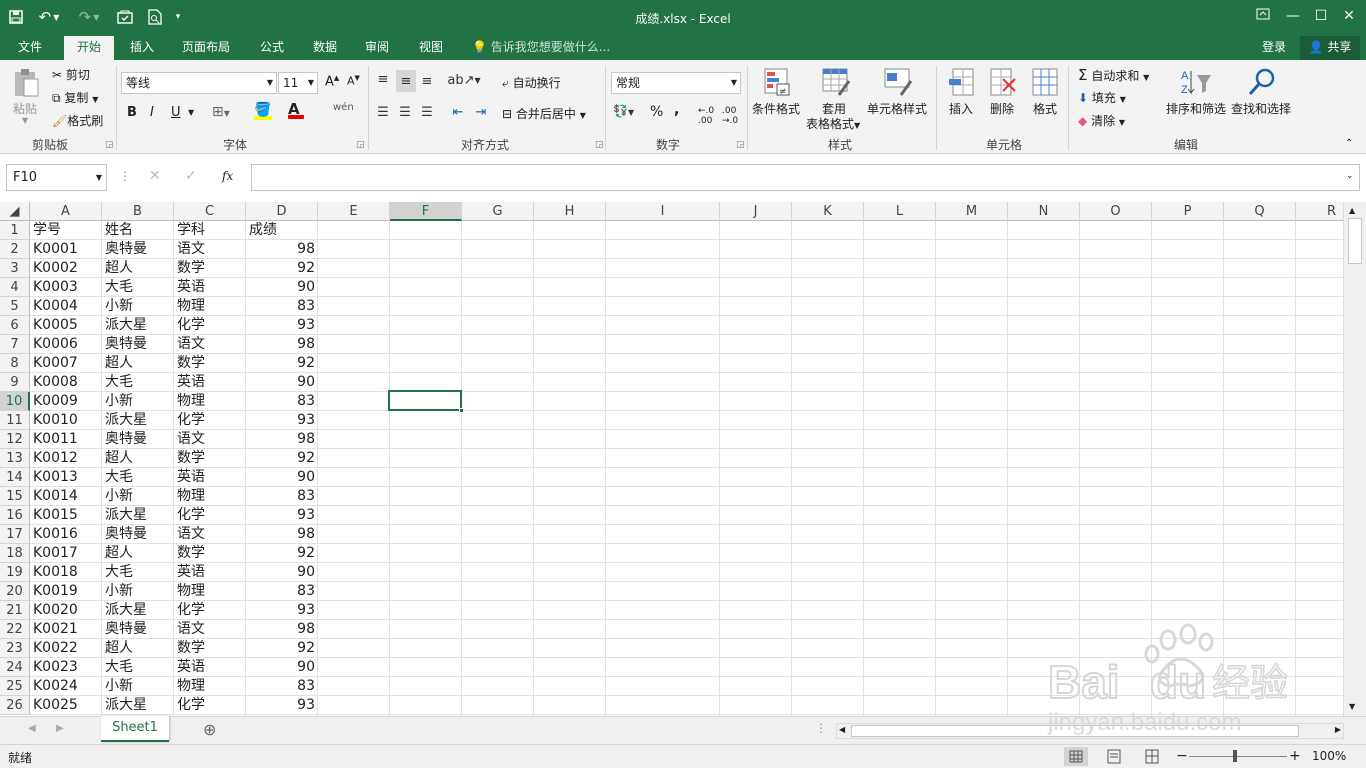 The width and height of the screenshot is (1366, 769). I want to click on cell-d20: 83, so click(282, 591).